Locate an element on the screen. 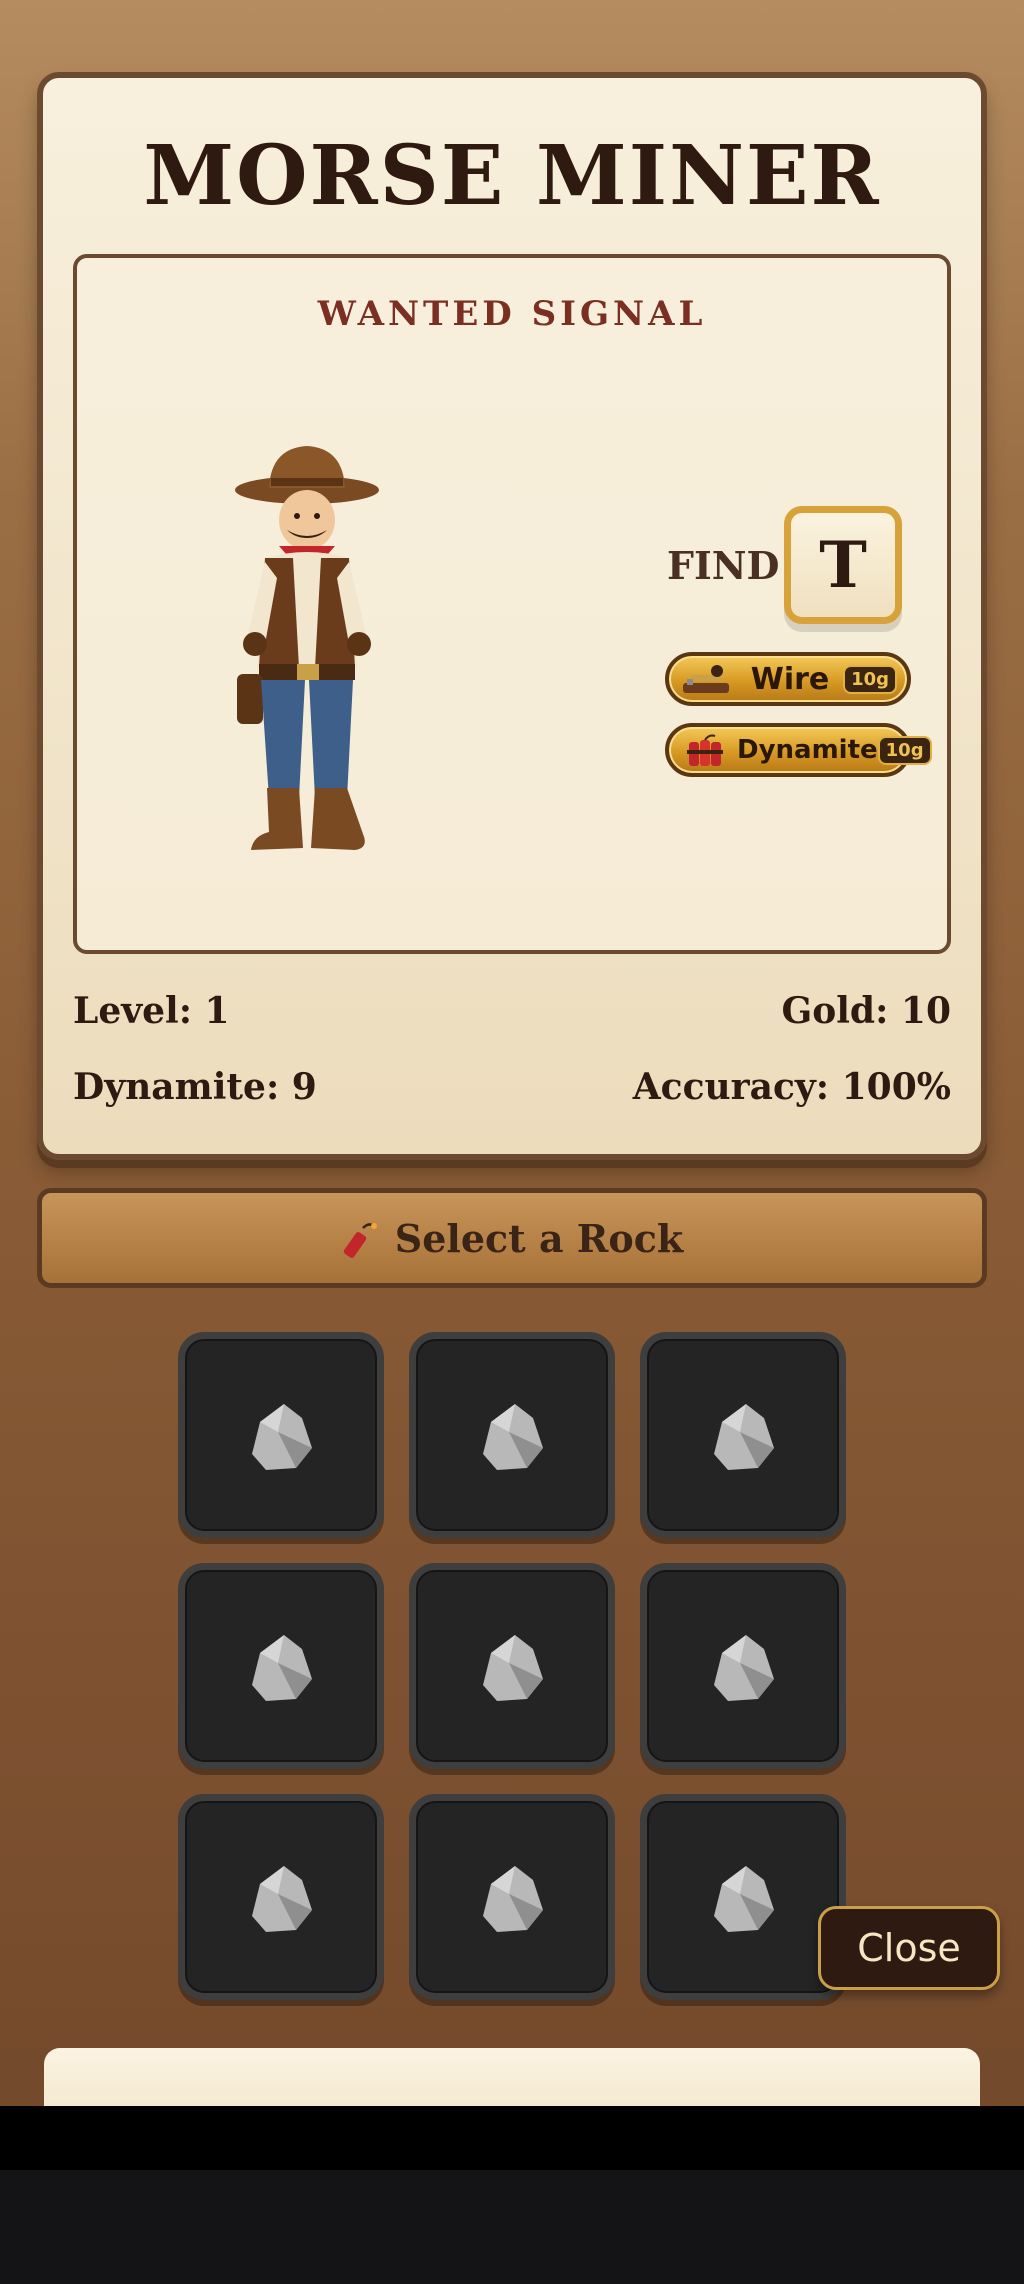 This screenshot has height=2284, width=1024. close-label: Close is located at coordinates (909, 1948).